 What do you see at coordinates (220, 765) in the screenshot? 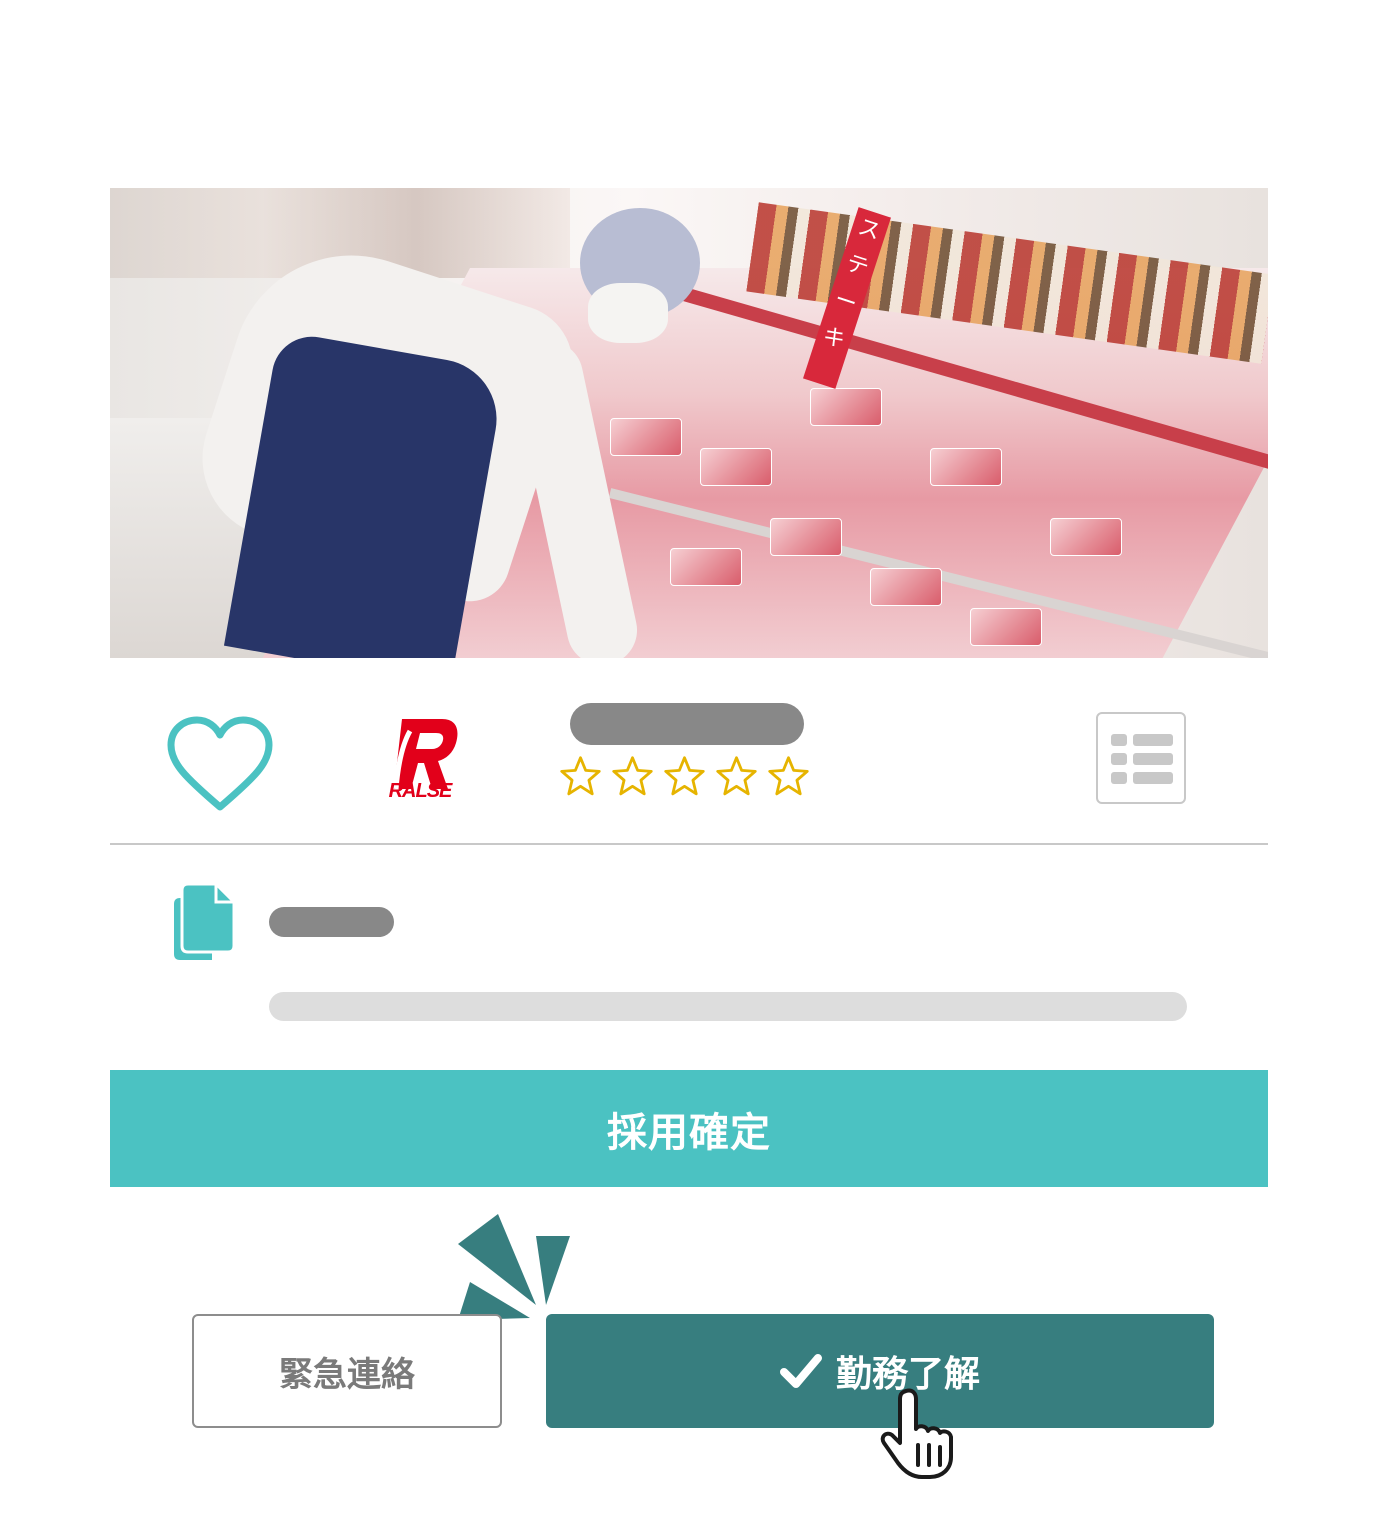
I see `heart-icon` at bounding box center [220, 765].